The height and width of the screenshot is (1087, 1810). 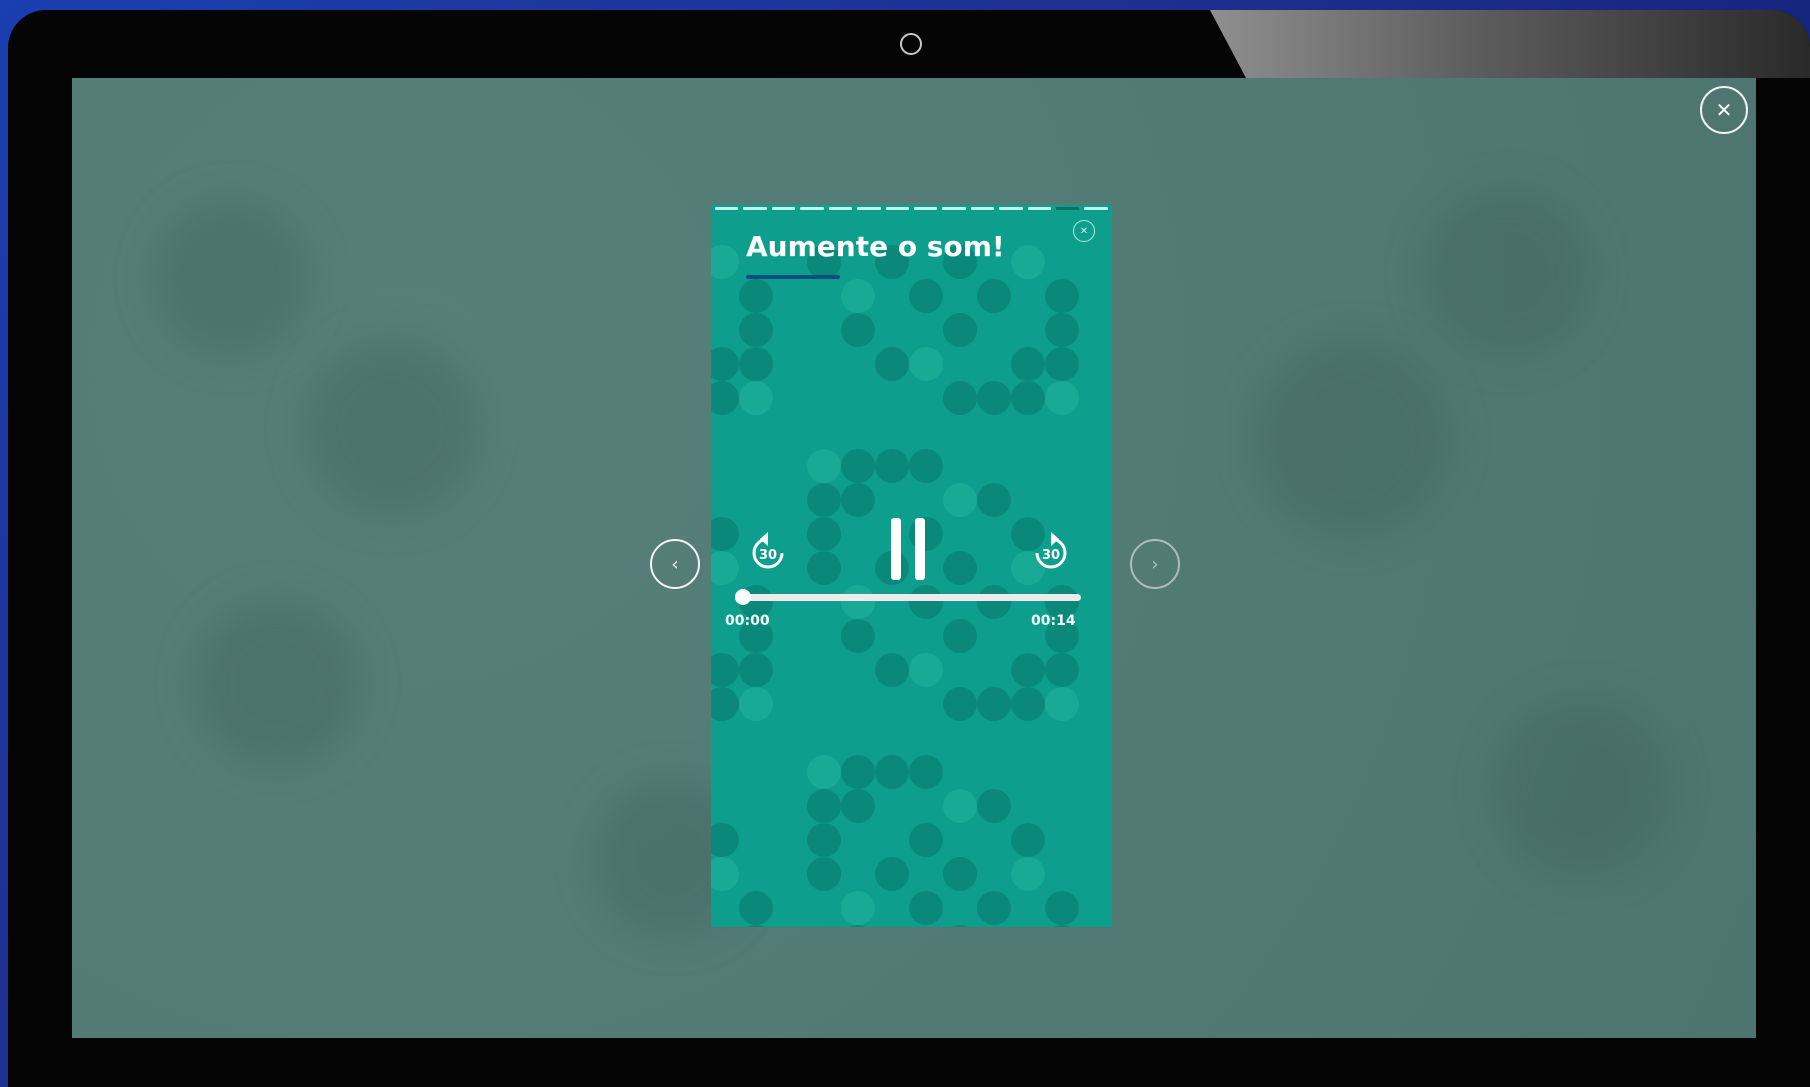 I want to click on screen-glare, so click(x=1510, y=44).